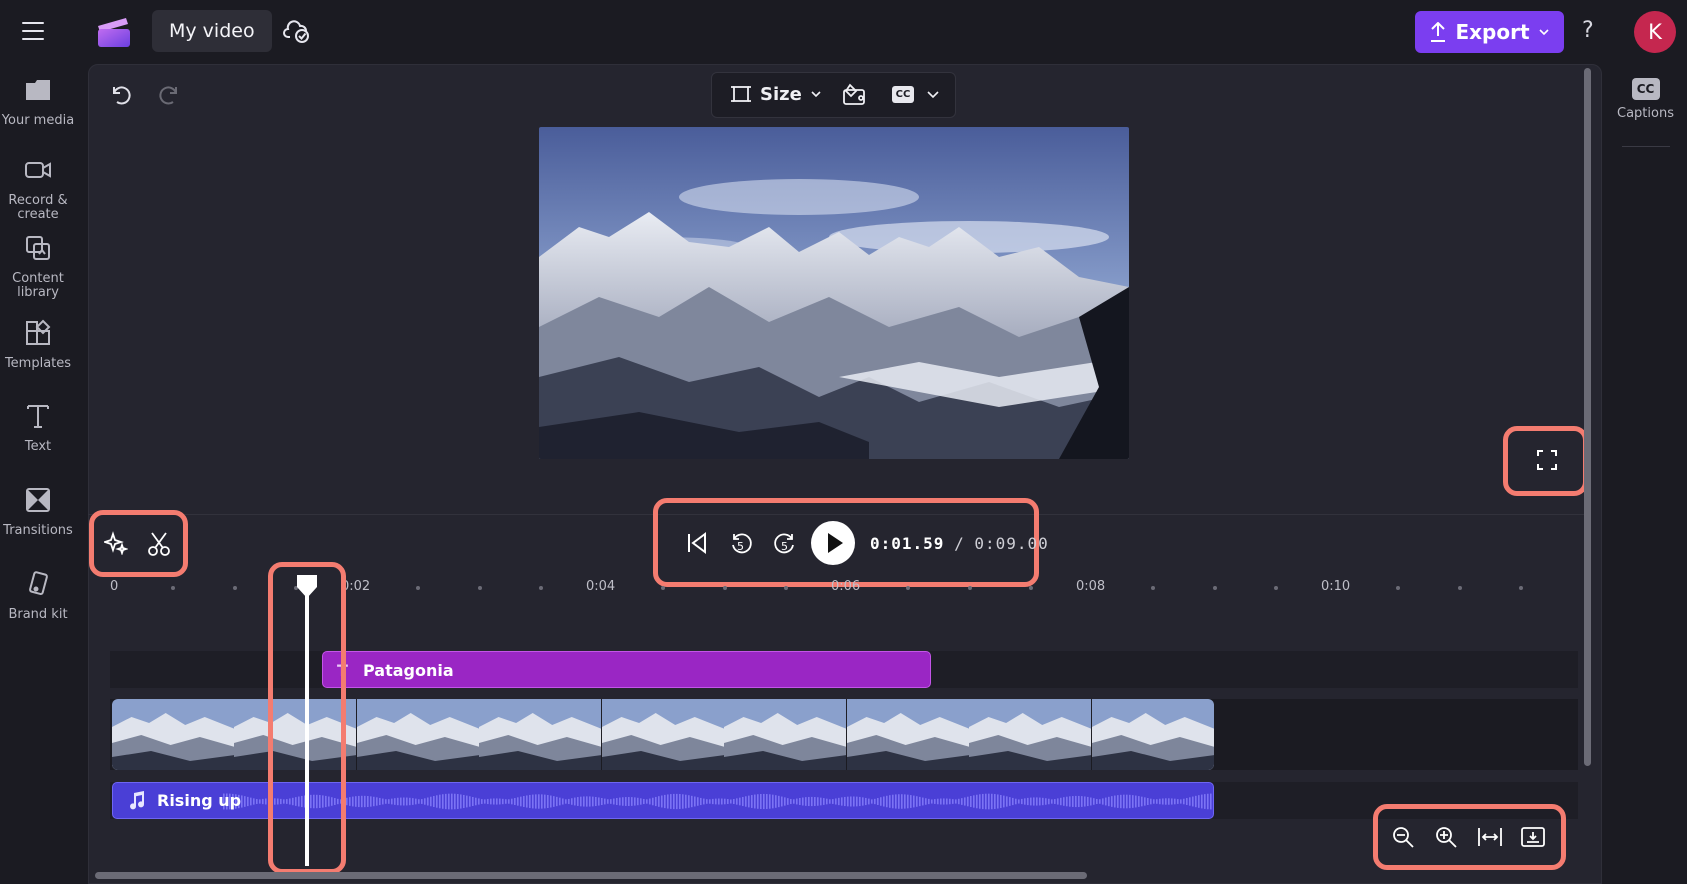 The height and width of the screenshot is (884, 1687). Describe the element at coordinates (626, 669) in the screenshot. I see `title-clip-patagonia: T Patagonia` at that location.